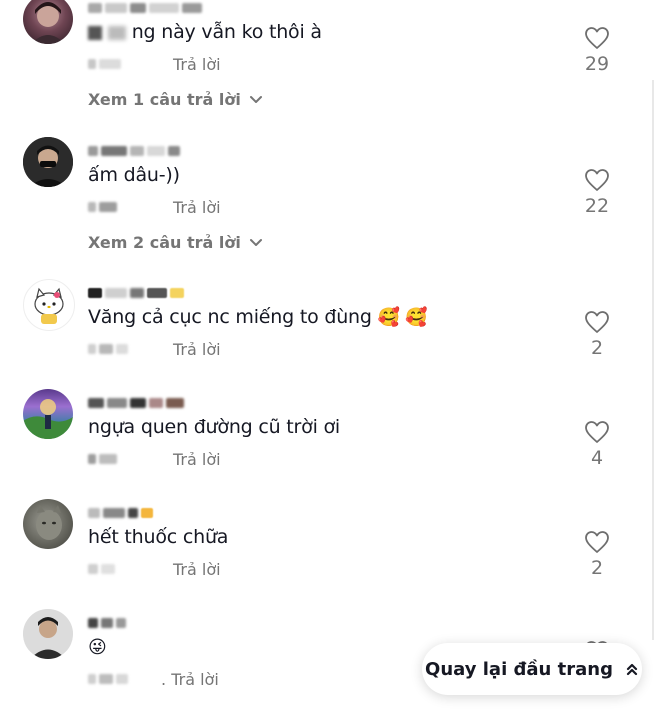  I want to click on view-replies-button: Xem 1 câu trả lời, so click(175, 99).